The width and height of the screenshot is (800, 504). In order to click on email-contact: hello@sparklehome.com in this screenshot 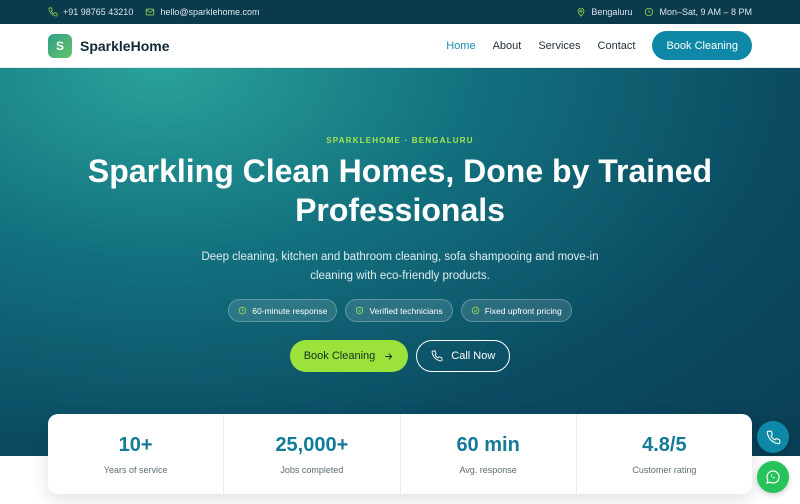, I will do `click(202, 12)`.